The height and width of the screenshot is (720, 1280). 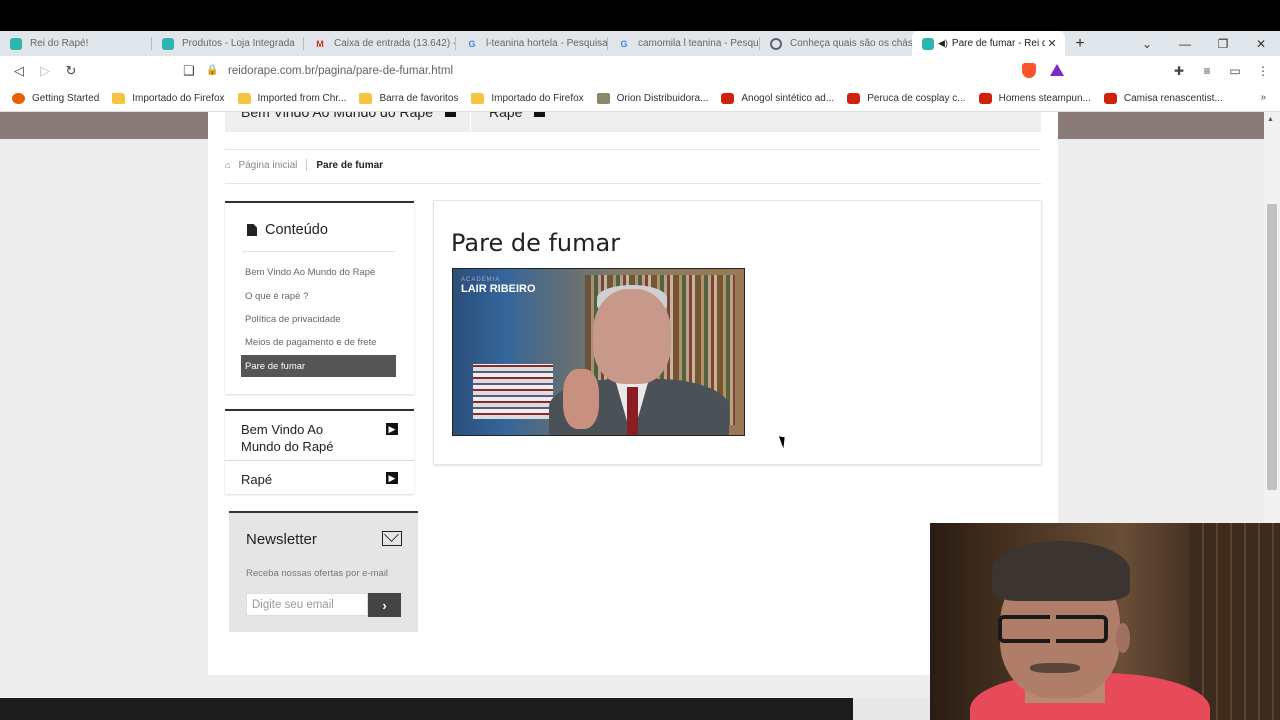 What do you see at coordinates (256, 479) in the screenshot?
I see `category-item-rape: Rapé` at bounding box center [256, 479].